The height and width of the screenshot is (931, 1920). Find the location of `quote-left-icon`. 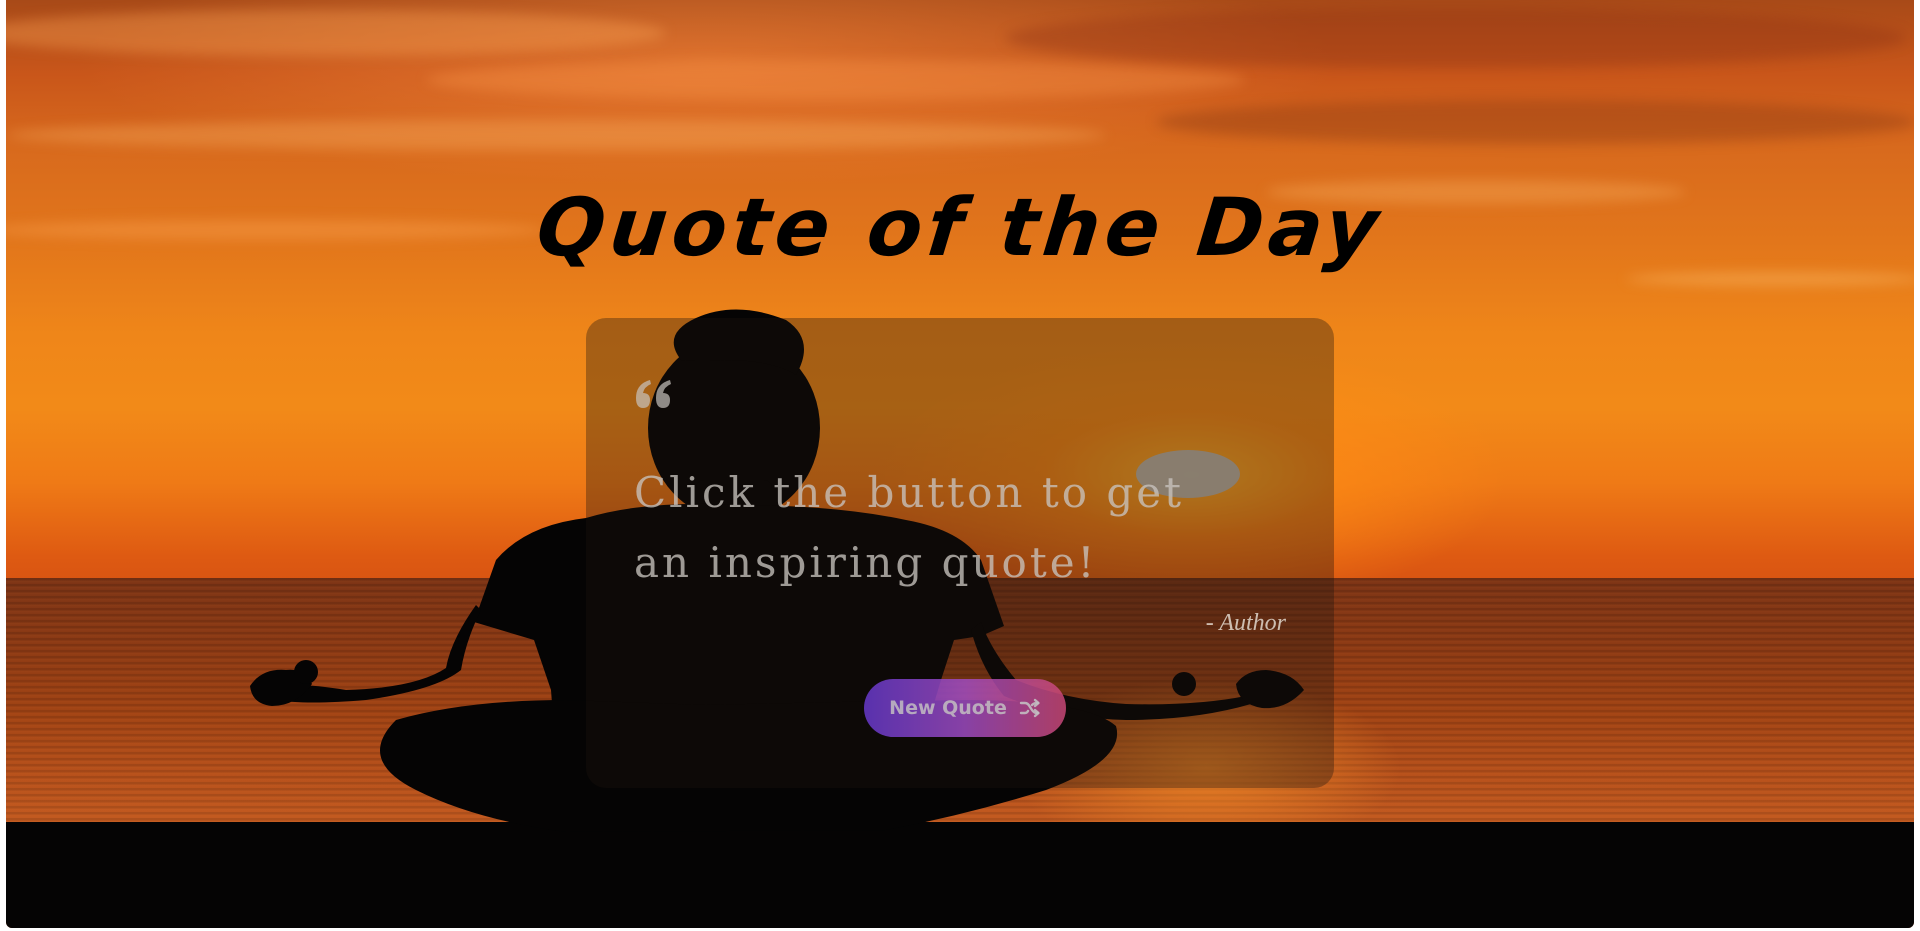

quote-left-icon is located at coordinates (654, 396).